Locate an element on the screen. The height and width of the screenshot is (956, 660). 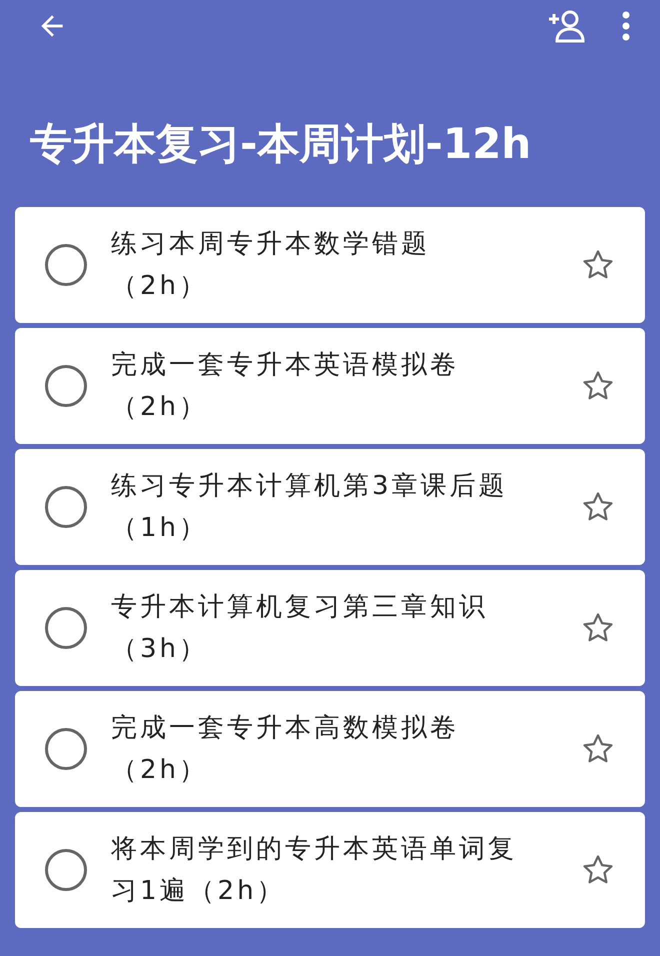
task-text: 完成一套专升本高数模拟卷 （2h） is located at coordinates (285, 749).